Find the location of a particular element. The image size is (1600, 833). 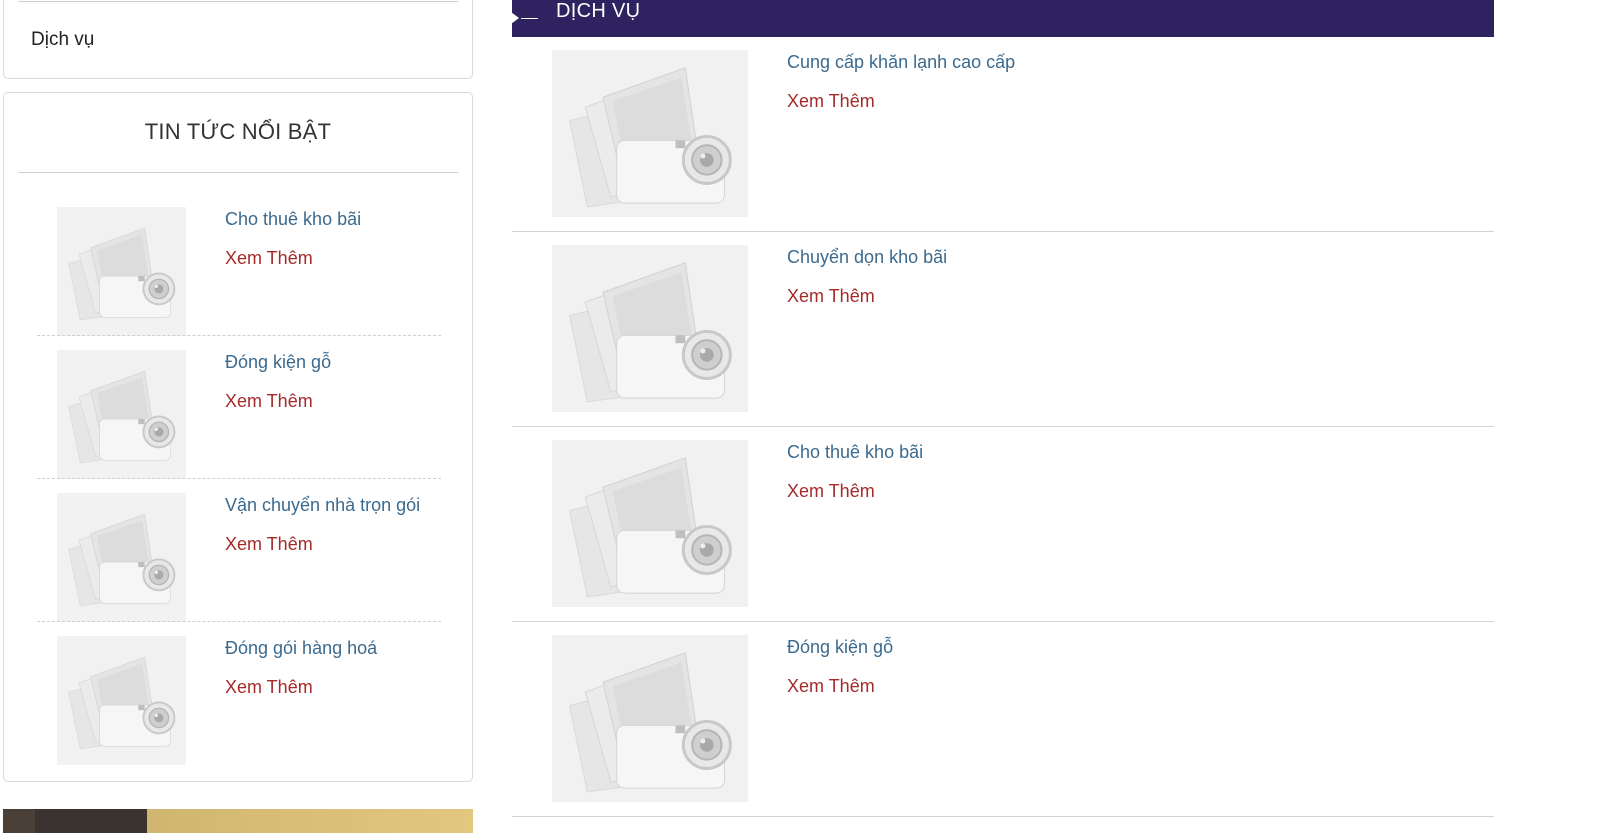

service-item-title: Đóng kiện gỗ is located at coordinates (840, 647).